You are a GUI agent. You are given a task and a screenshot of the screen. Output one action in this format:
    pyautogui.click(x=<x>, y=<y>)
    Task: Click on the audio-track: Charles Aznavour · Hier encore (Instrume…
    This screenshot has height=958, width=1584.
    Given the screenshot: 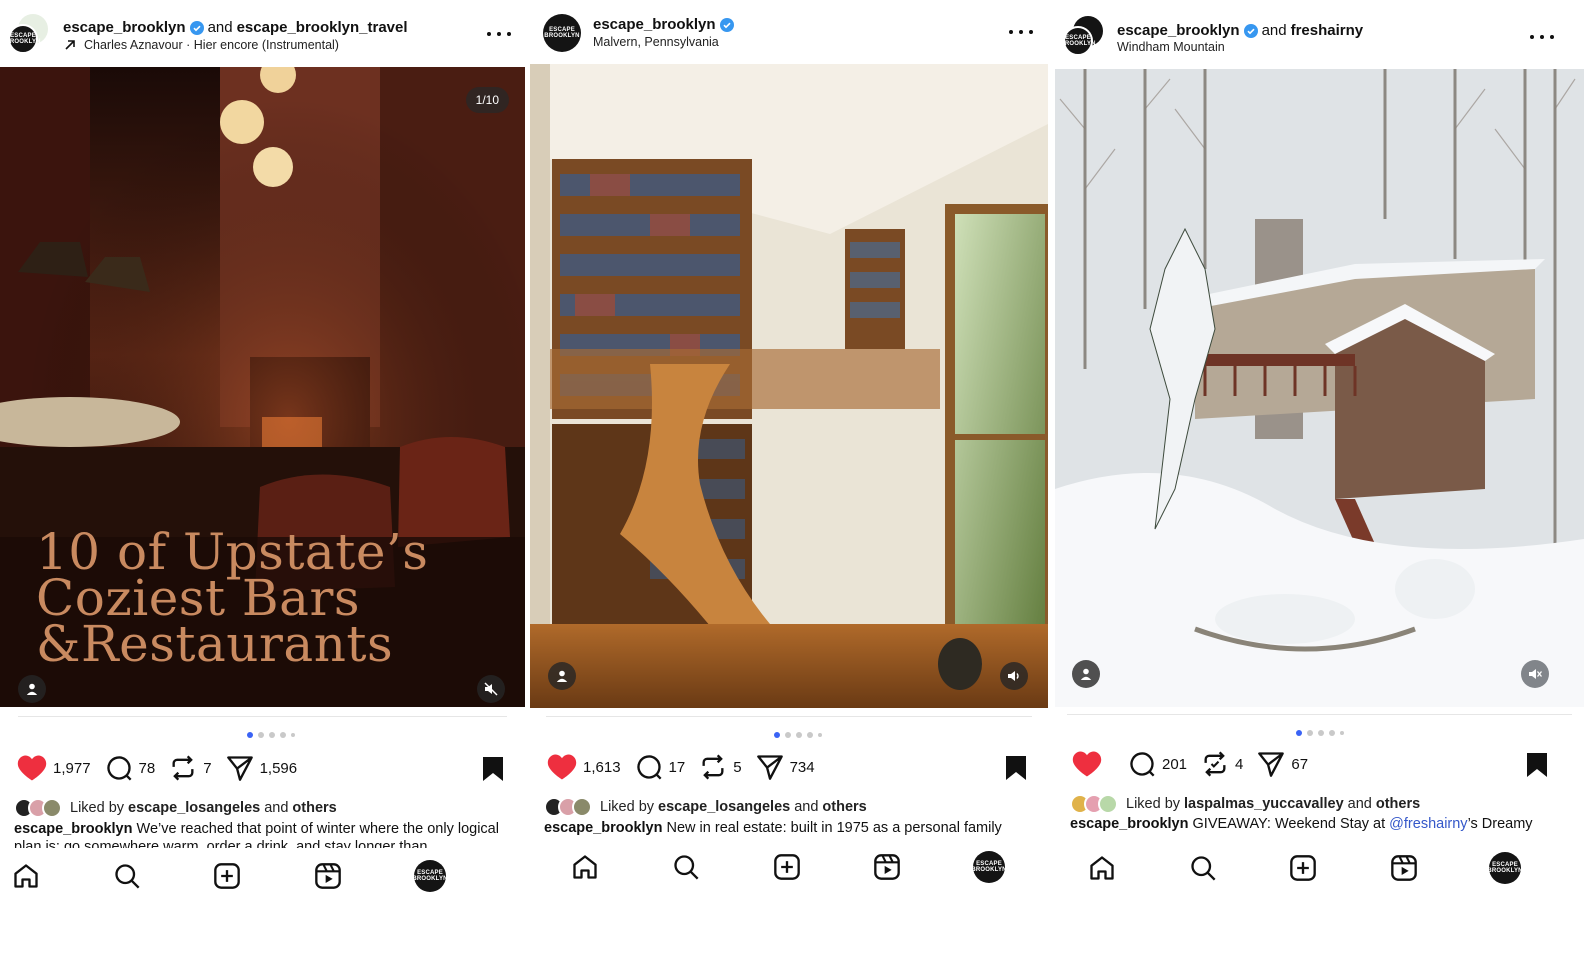 What is the action you would take?
    pyautogui.click(x=211, y=45)
    